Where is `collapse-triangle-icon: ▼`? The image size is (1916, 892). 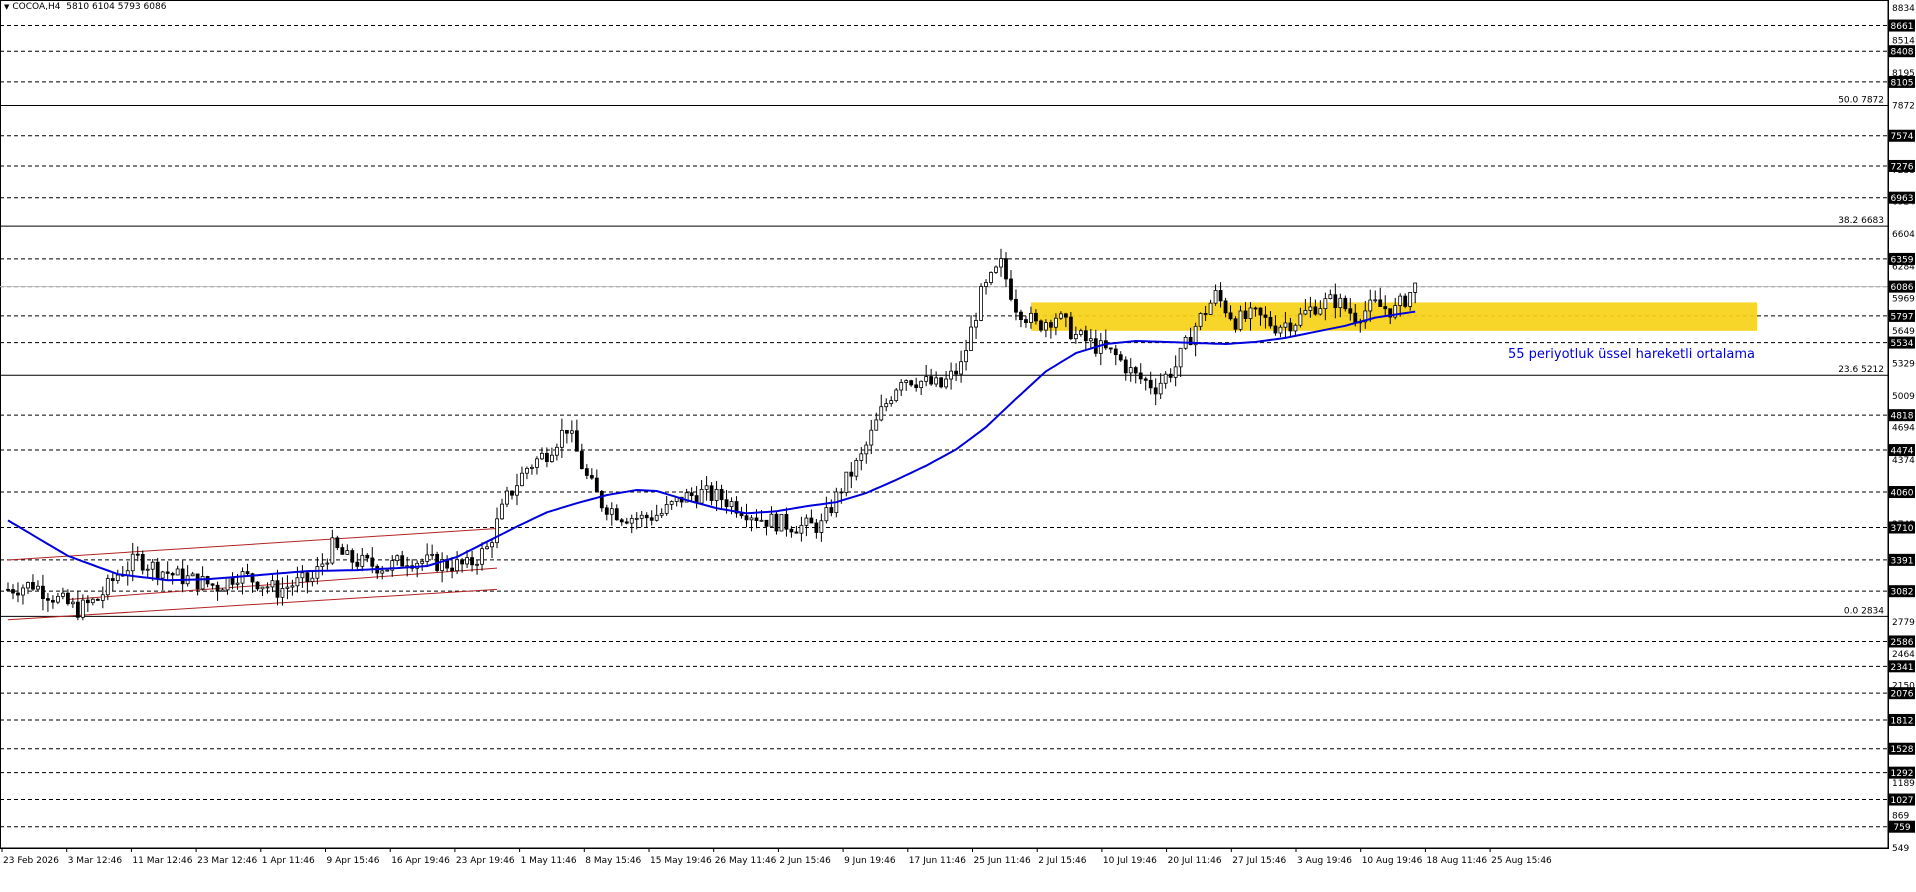
collapse-triangle-icon: ▼ is located at coordinates (6, 7).